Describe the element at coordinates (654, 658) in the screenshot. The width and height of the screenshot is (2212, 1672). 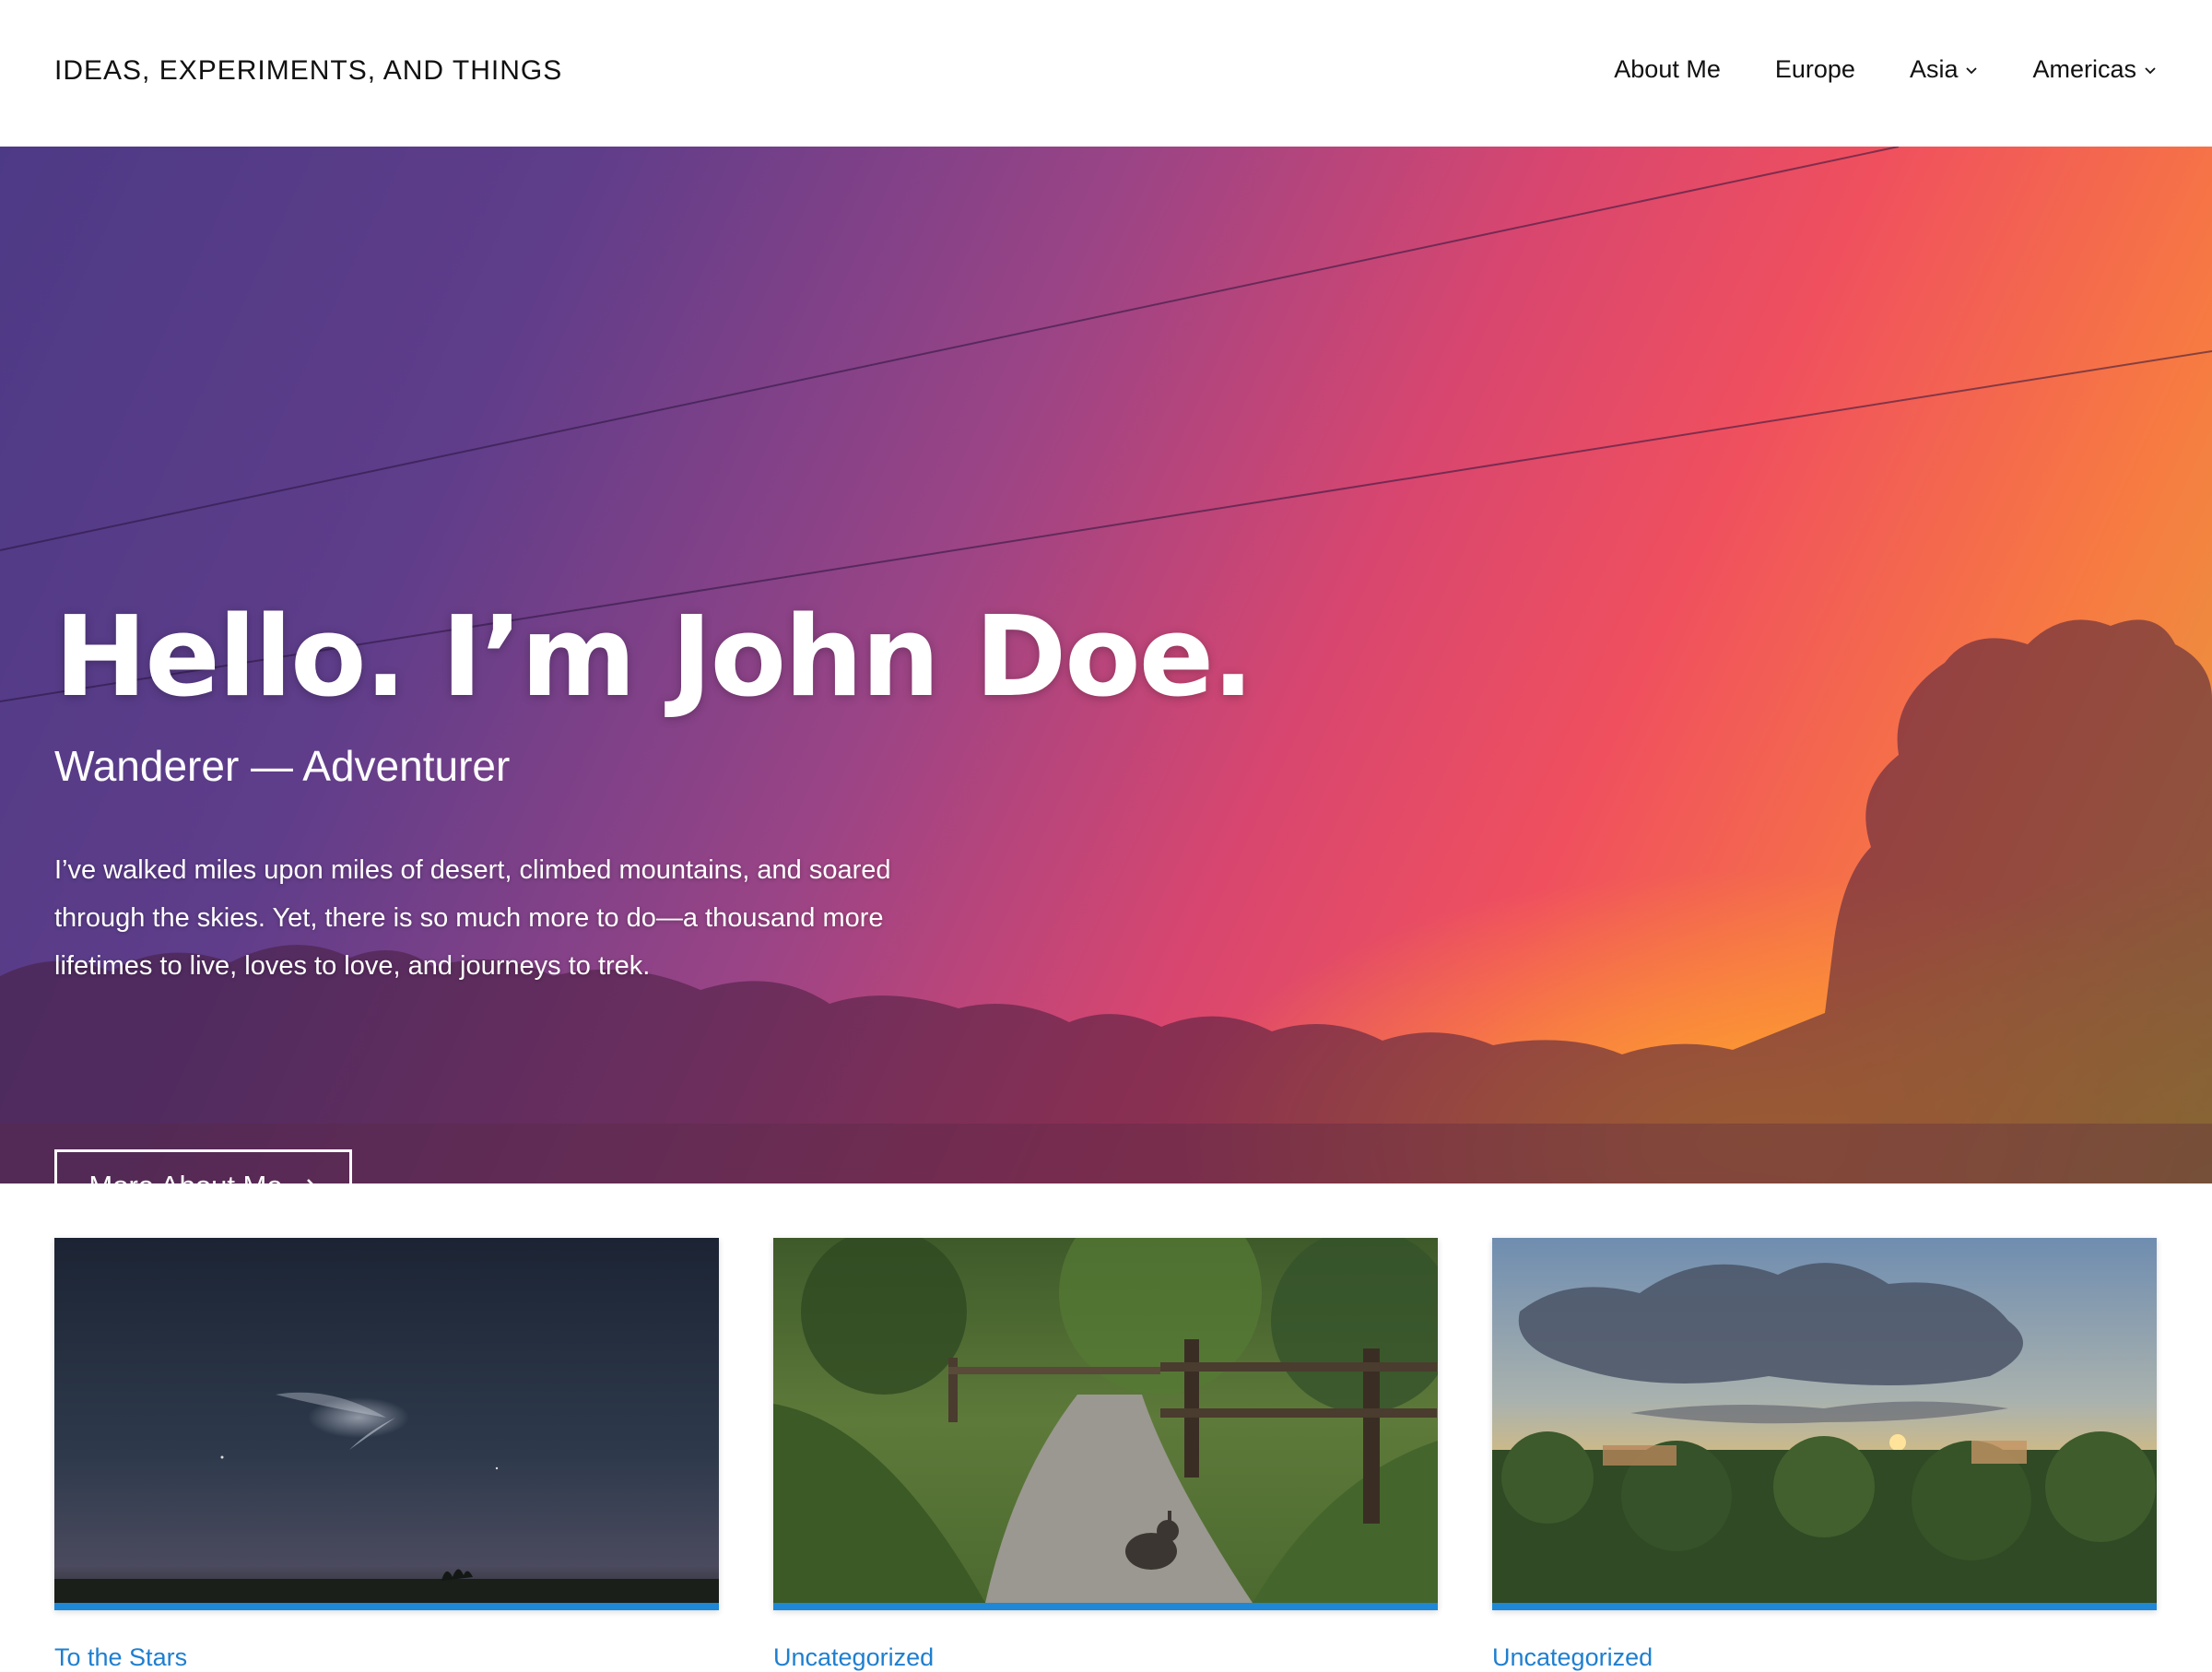
I see `hero-title: Hello. I’m John Doe.` at that location.